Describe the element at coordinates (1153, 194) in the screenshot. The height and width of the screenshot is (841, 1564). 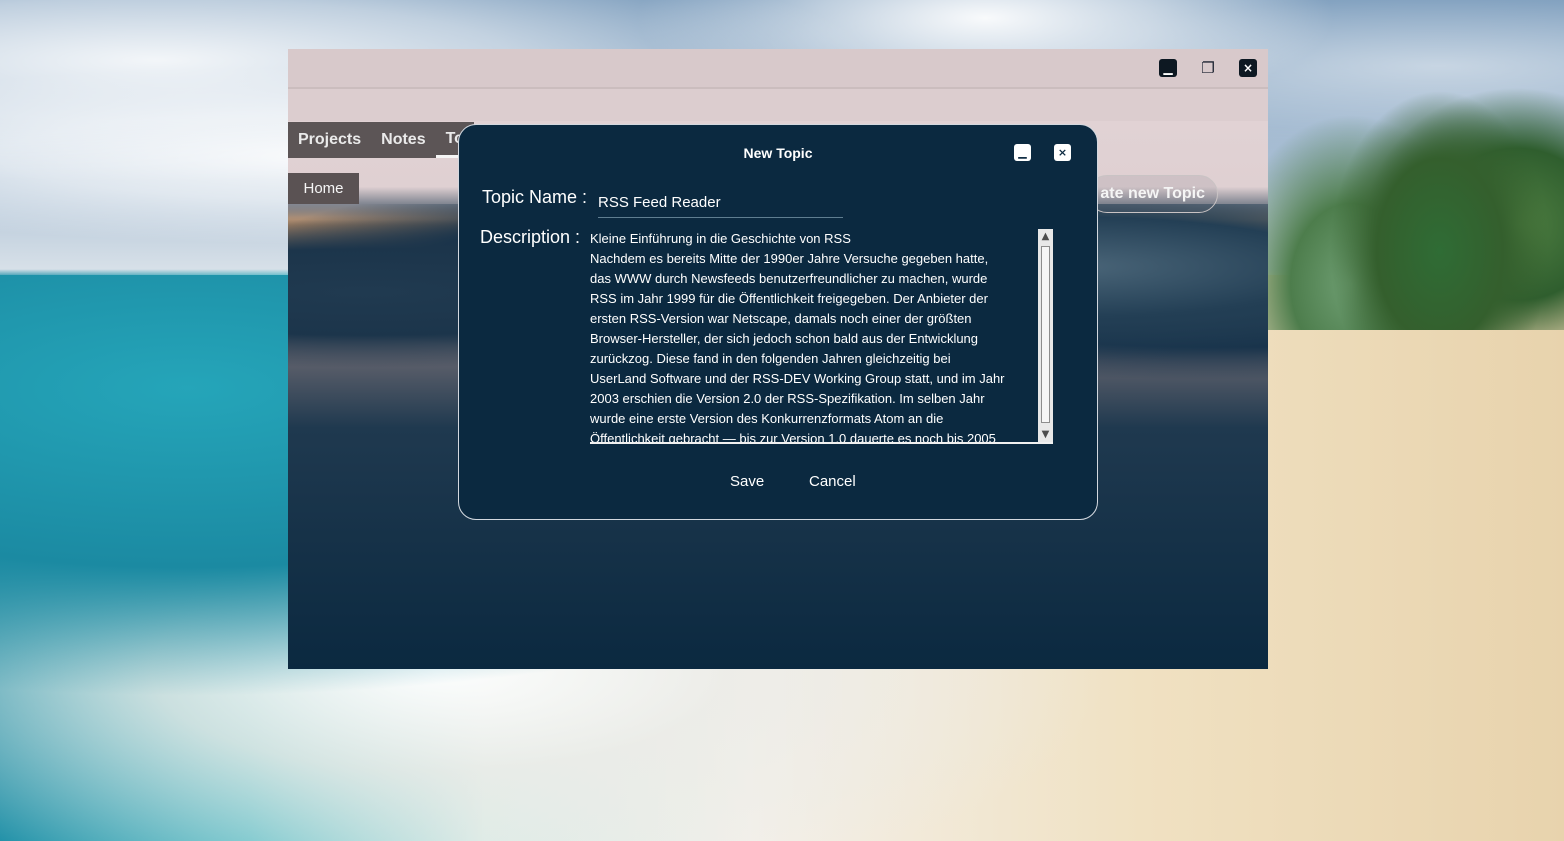
I see `create-new-topic-button: ate new Topic` at that location.